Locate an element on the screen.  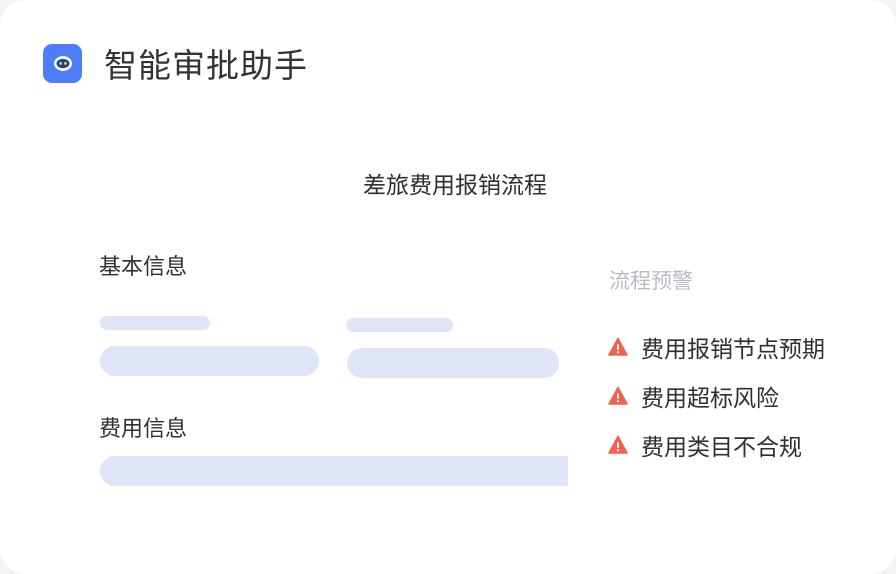
app-title: 智能审批助手 is located at coordinates (206, 65).